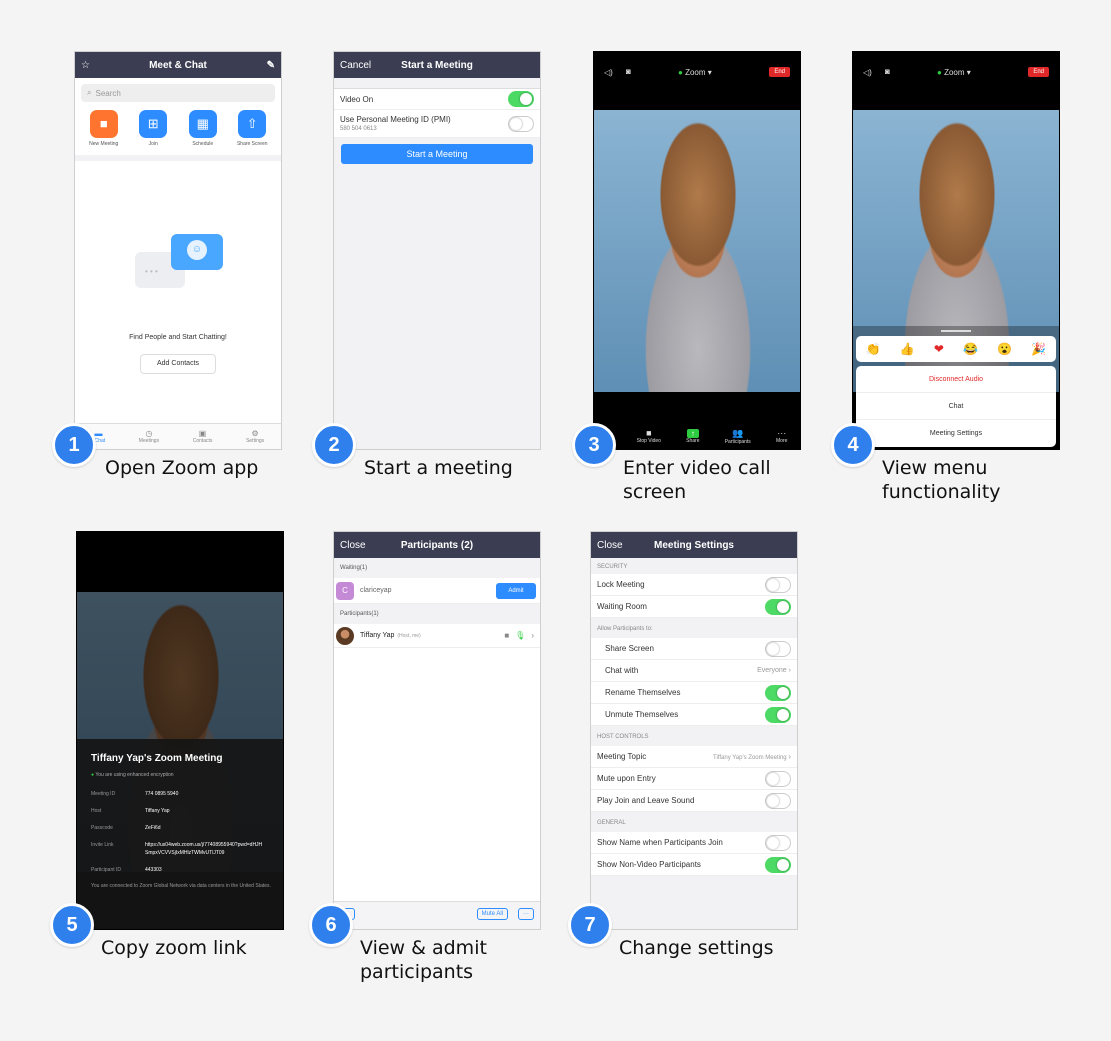 This screenshot has width=1111, height=1041. What do you see at coordinates (355, 65) in the screenshot?
I see `cancel-button: Cancel` at bounding box center [355, 65].